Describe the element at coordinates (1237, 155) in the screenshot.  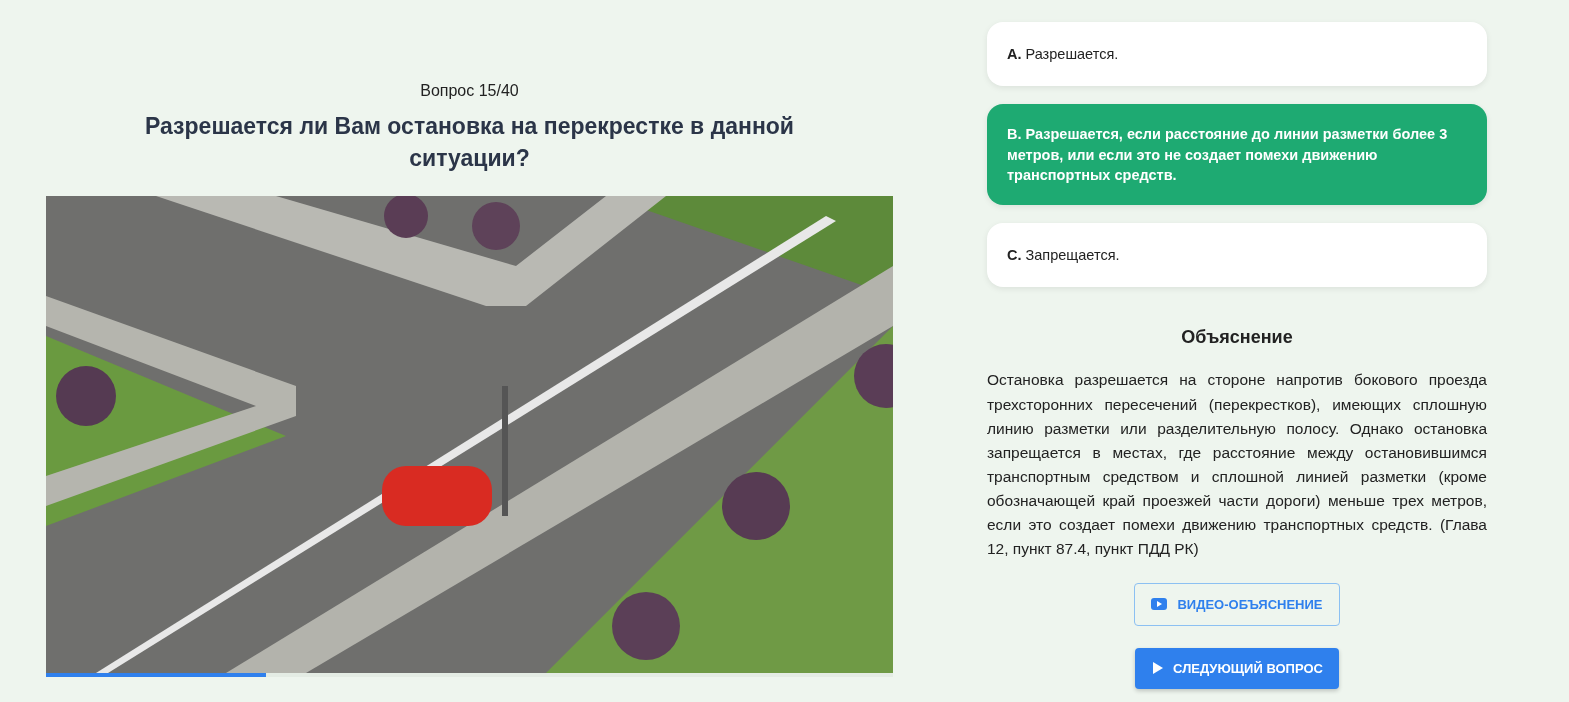
I see `answer-option: B. Разрешается, если расстояние до линии разметки более 3 метров, или если это не создает помехи движению транспортных средств.` at that location.